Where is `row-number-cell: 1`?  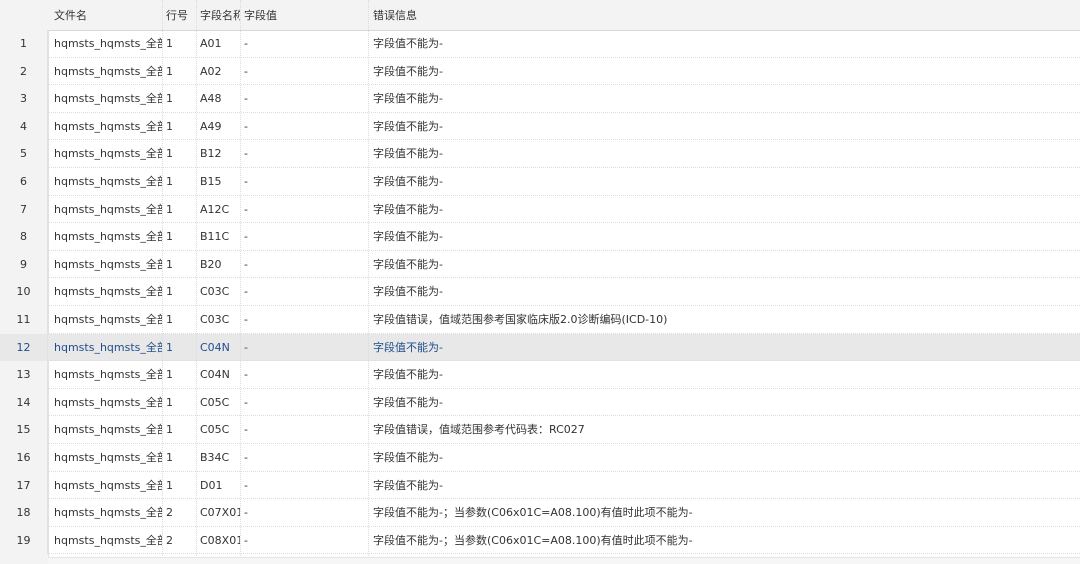 row-number-cell: 1 is located at coordinates (24, 44).